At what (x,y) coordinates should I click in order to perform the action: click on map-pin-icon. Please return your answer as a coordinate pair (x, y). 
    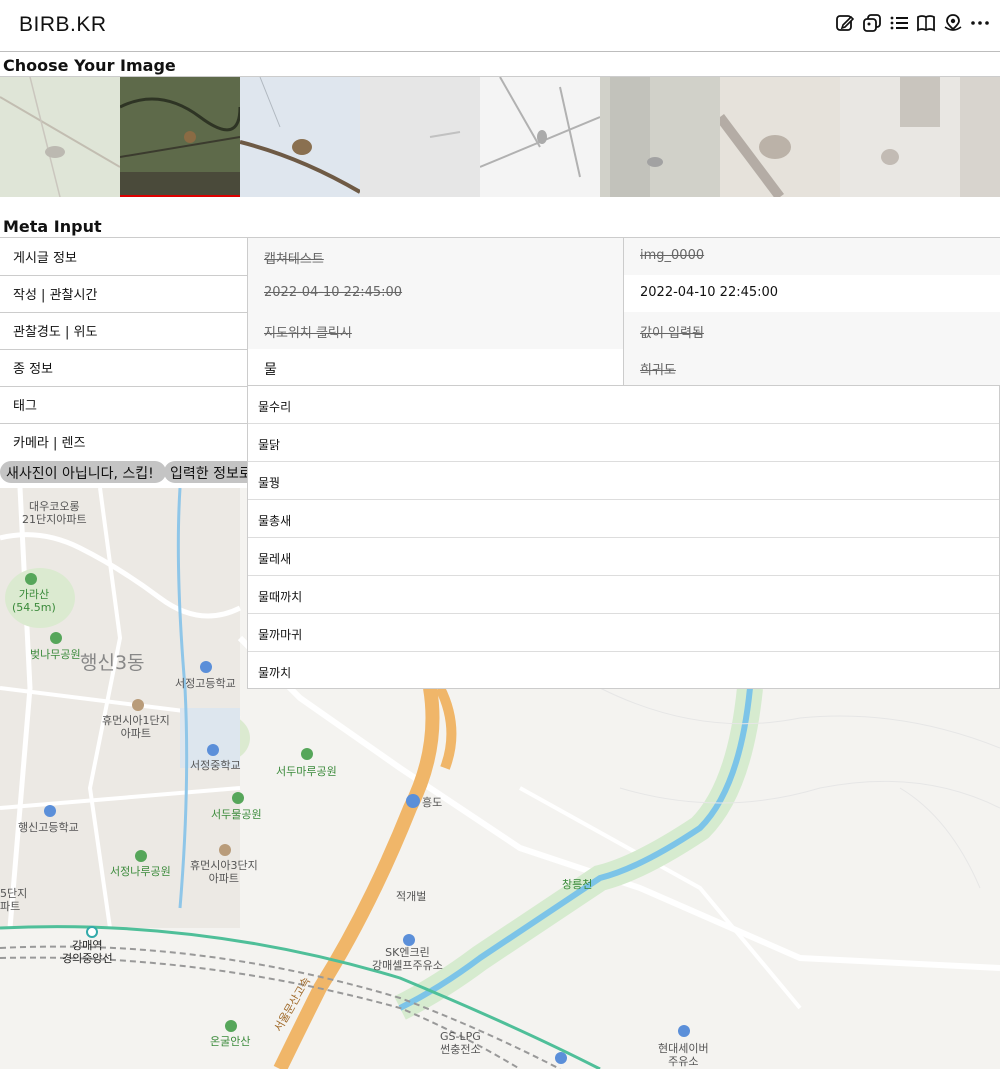
    Looking at the image, I should click on (952, 23).